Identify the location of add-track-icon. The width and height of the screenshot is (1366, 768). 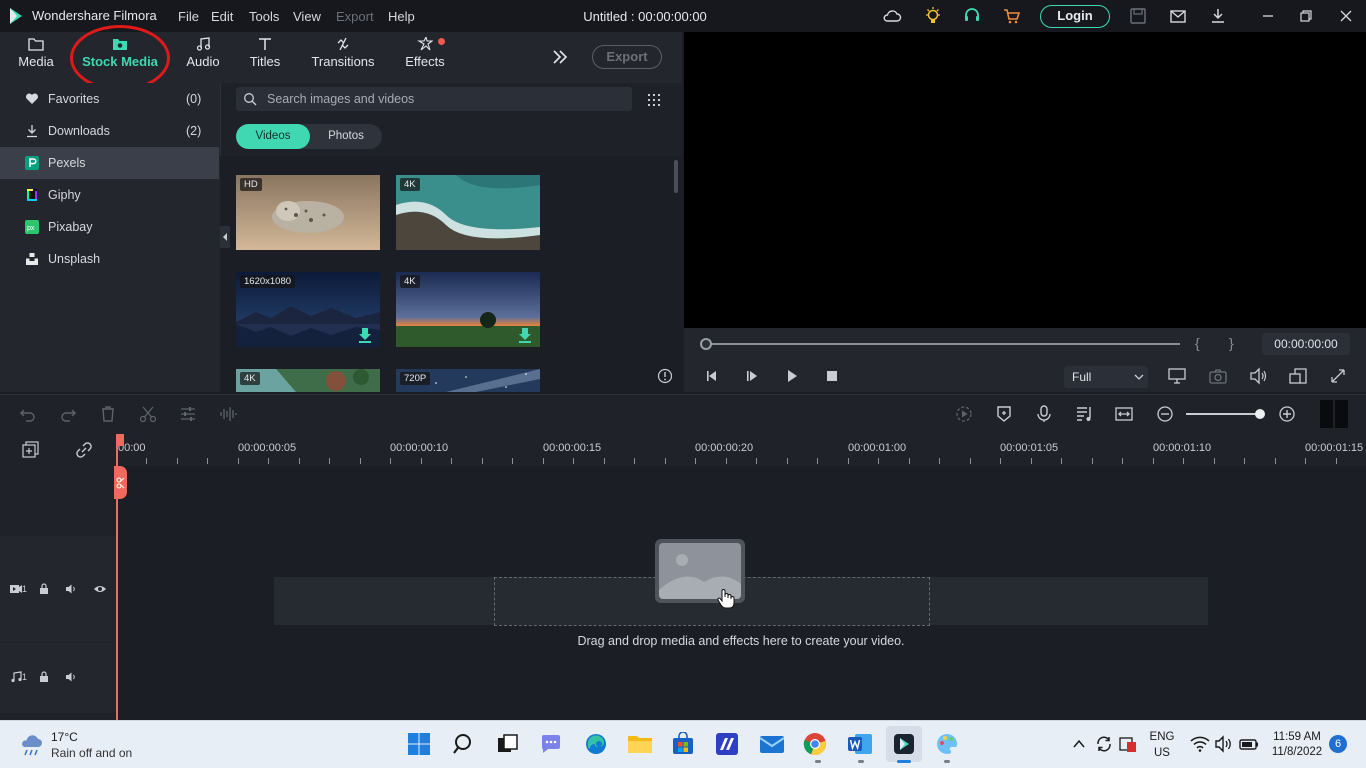
(31, 450).